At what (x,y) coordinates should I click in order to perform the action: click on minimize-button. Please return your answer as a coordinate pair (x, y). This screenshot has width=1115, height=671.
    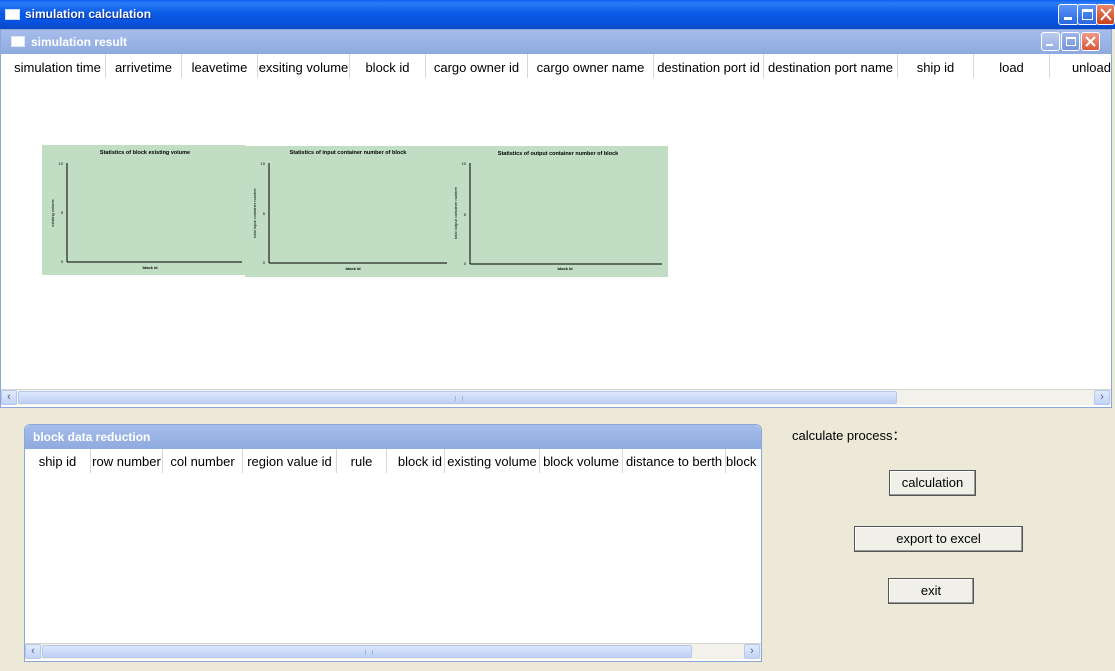
    Looking at the image, I should click on (1068, 14).